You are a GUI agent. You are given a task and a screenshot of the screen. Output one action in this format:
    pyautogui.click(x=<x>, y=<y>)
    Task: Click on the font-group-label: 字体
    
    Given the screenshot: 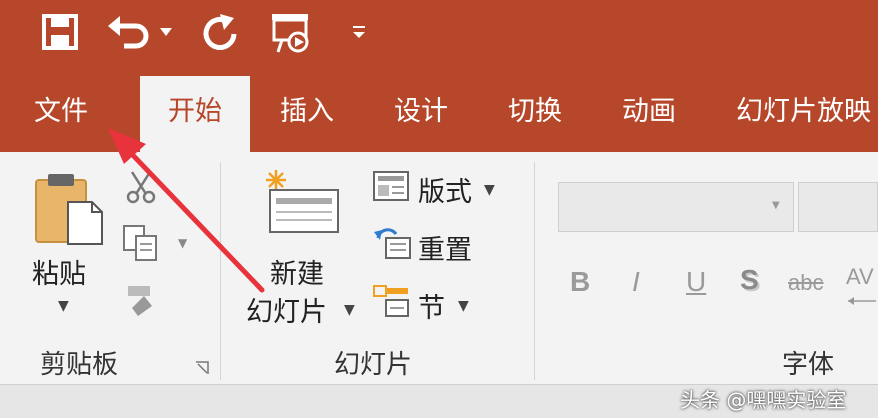 What is the action you would take?
    pyautogui.click(x=808, y=365)
    